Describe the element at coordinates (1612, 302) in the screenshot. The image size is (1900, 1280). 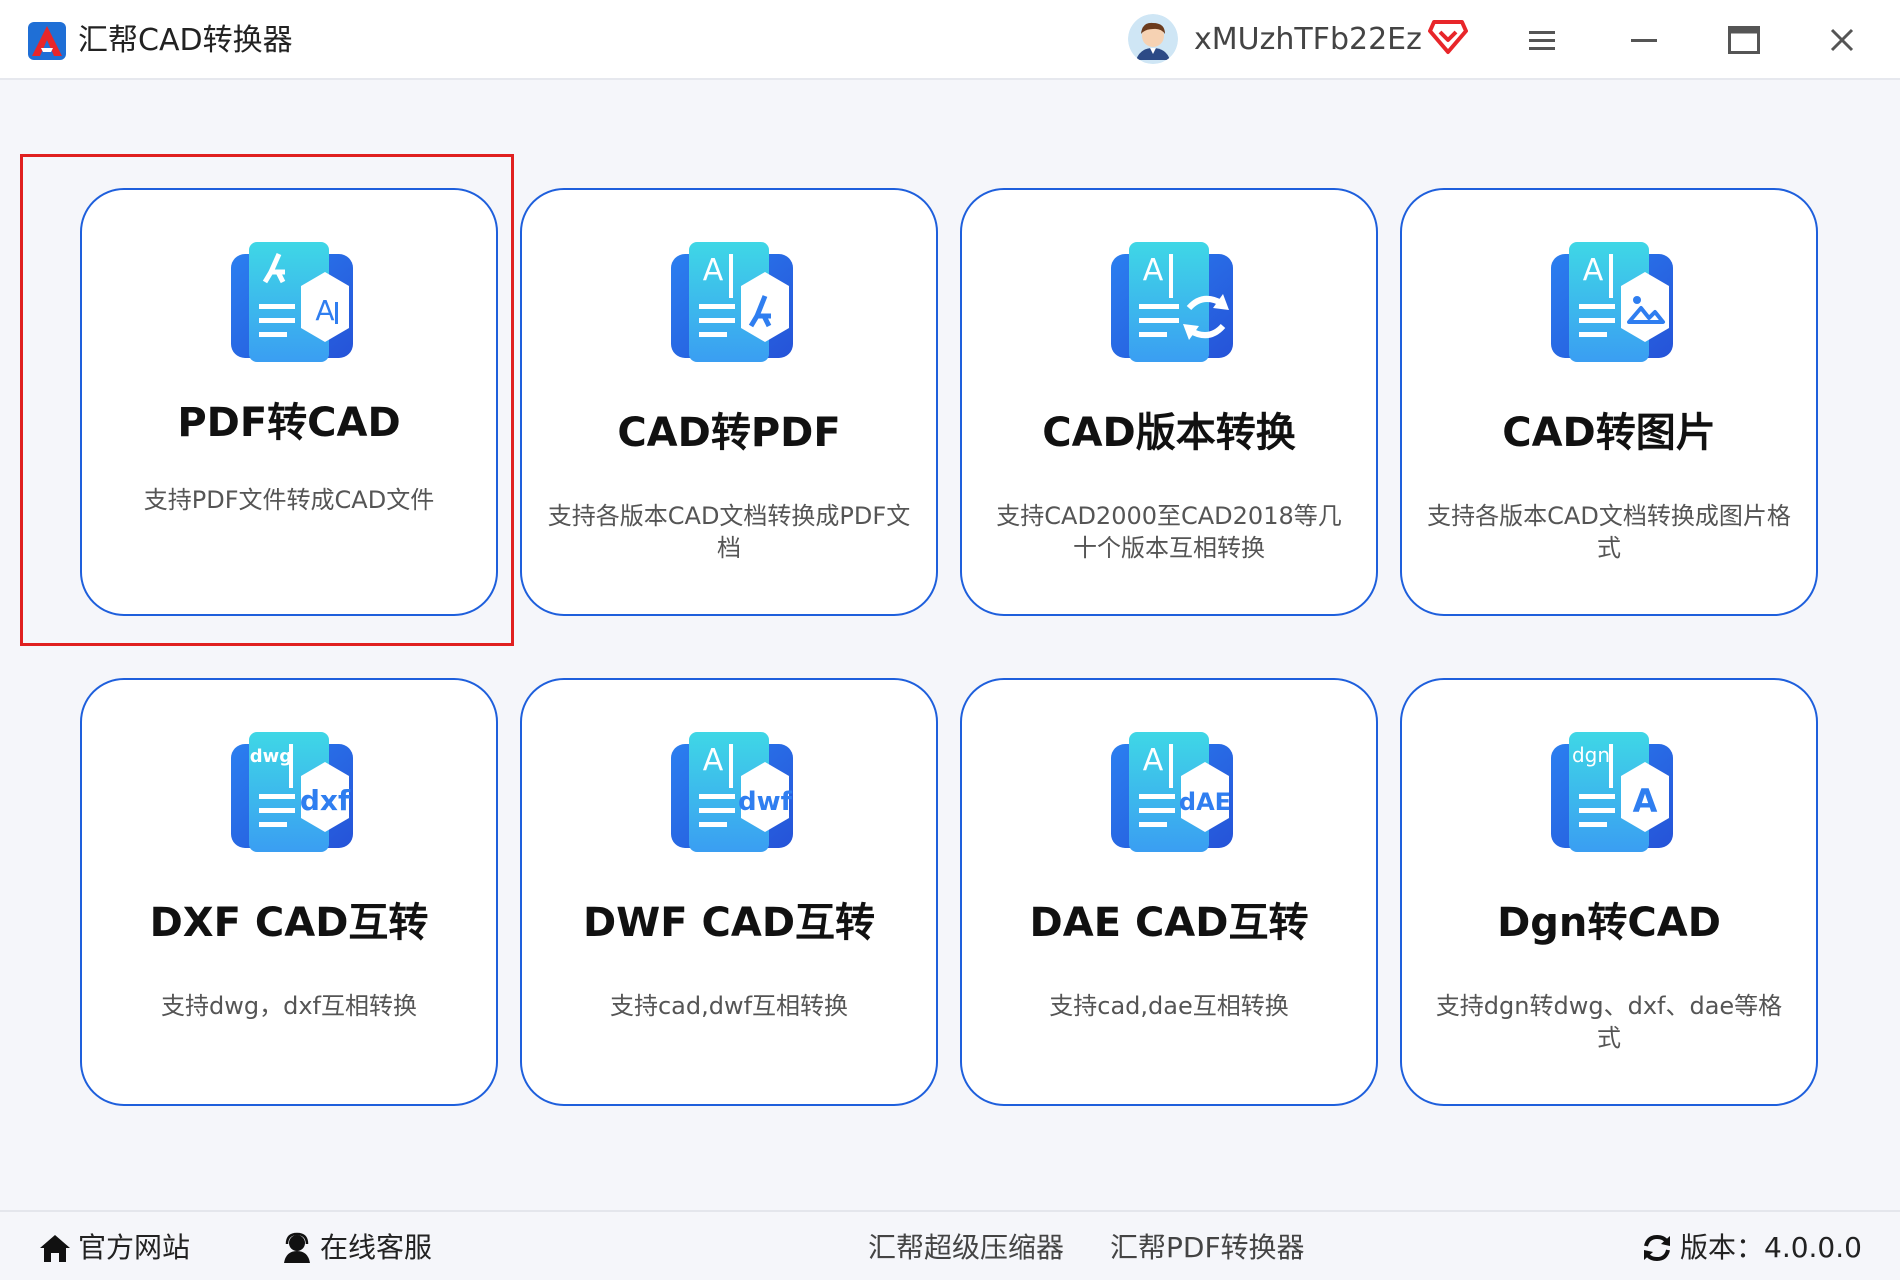
I see `cad-to-image-icon: A` at that location.